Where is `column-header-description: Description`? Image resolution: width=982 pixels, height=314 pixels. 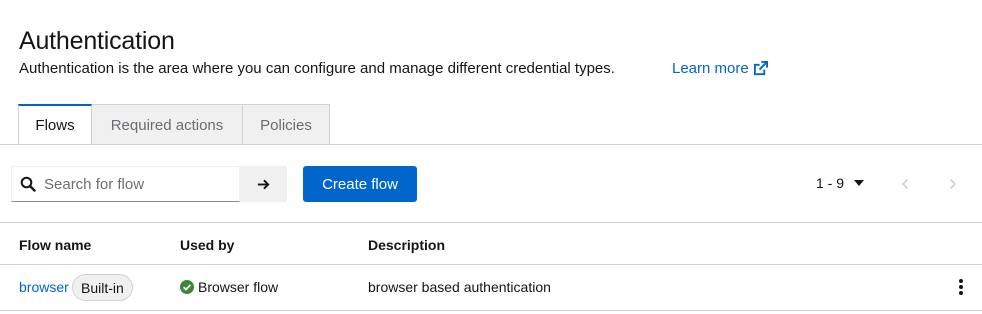
column-header-description: Description is located at coordinates (406, 245).